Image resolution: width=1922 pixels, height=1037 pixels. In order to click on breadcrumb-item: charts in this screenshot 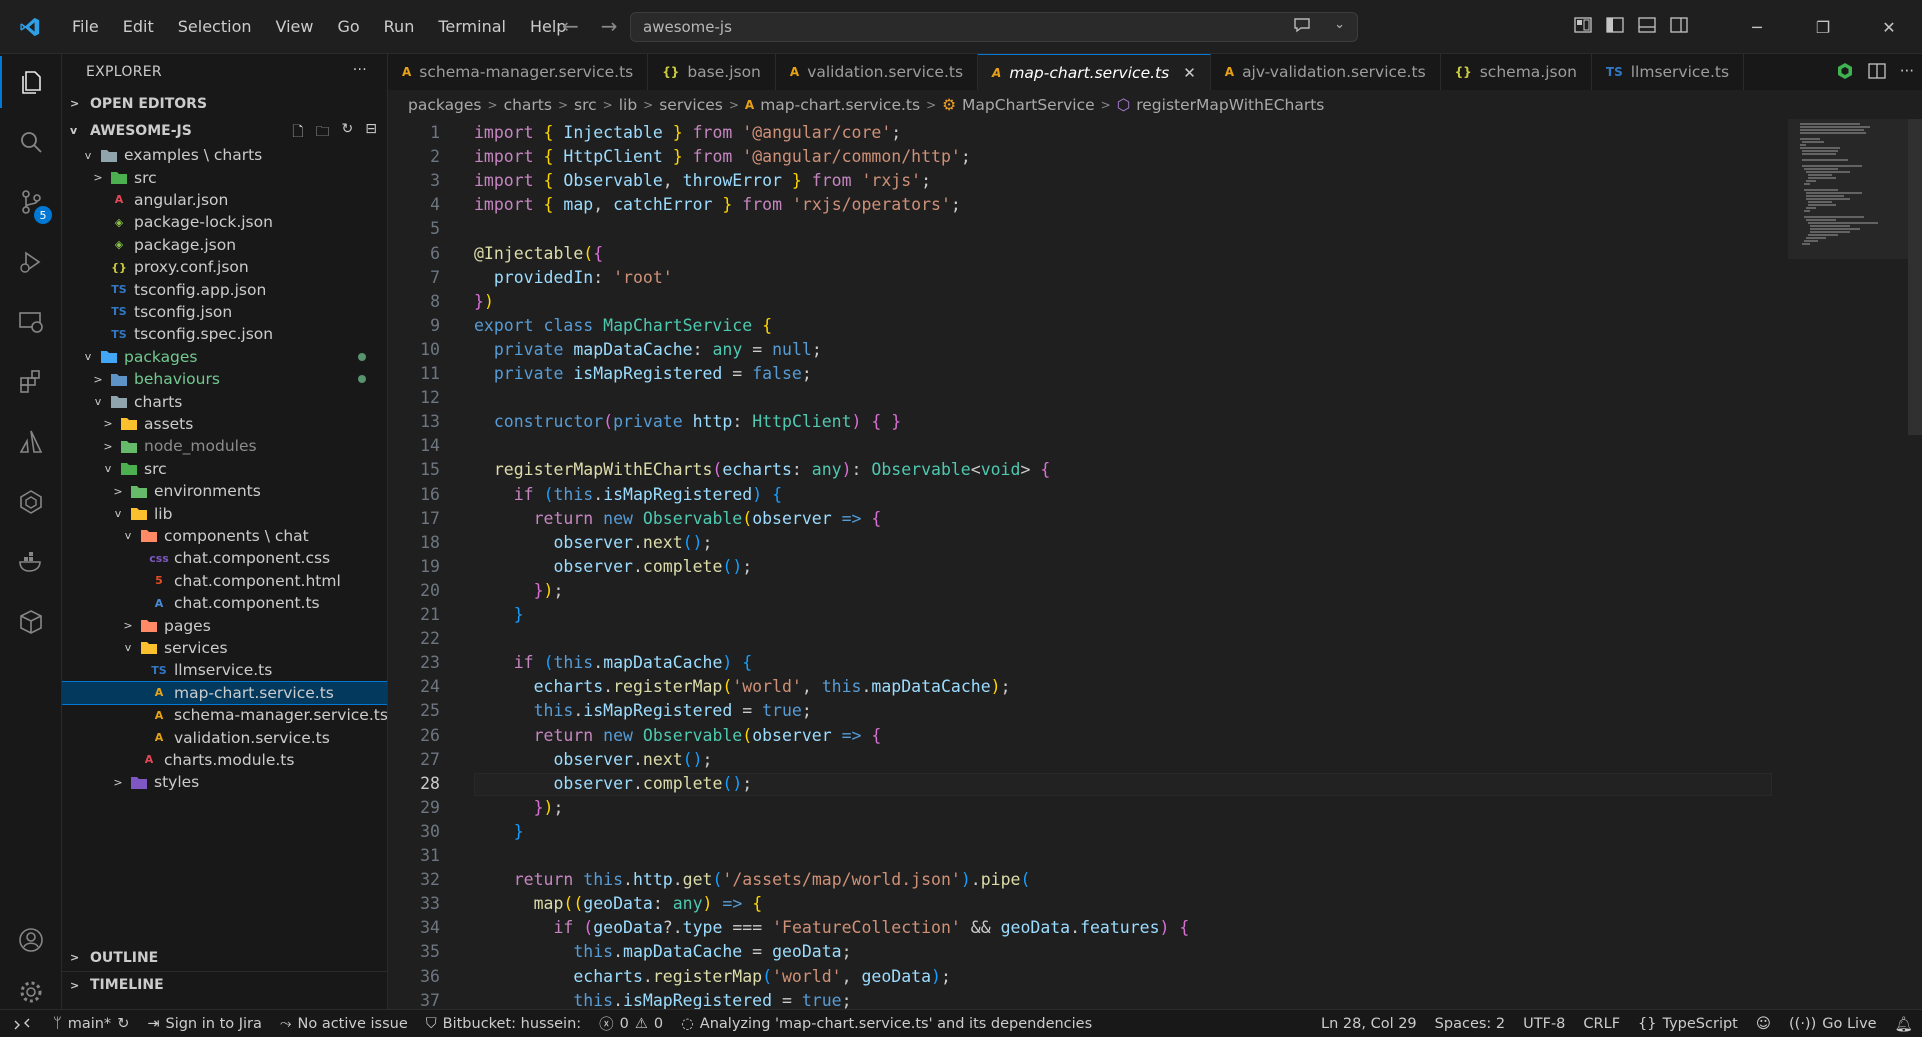, I will do `click(528, 105)`.